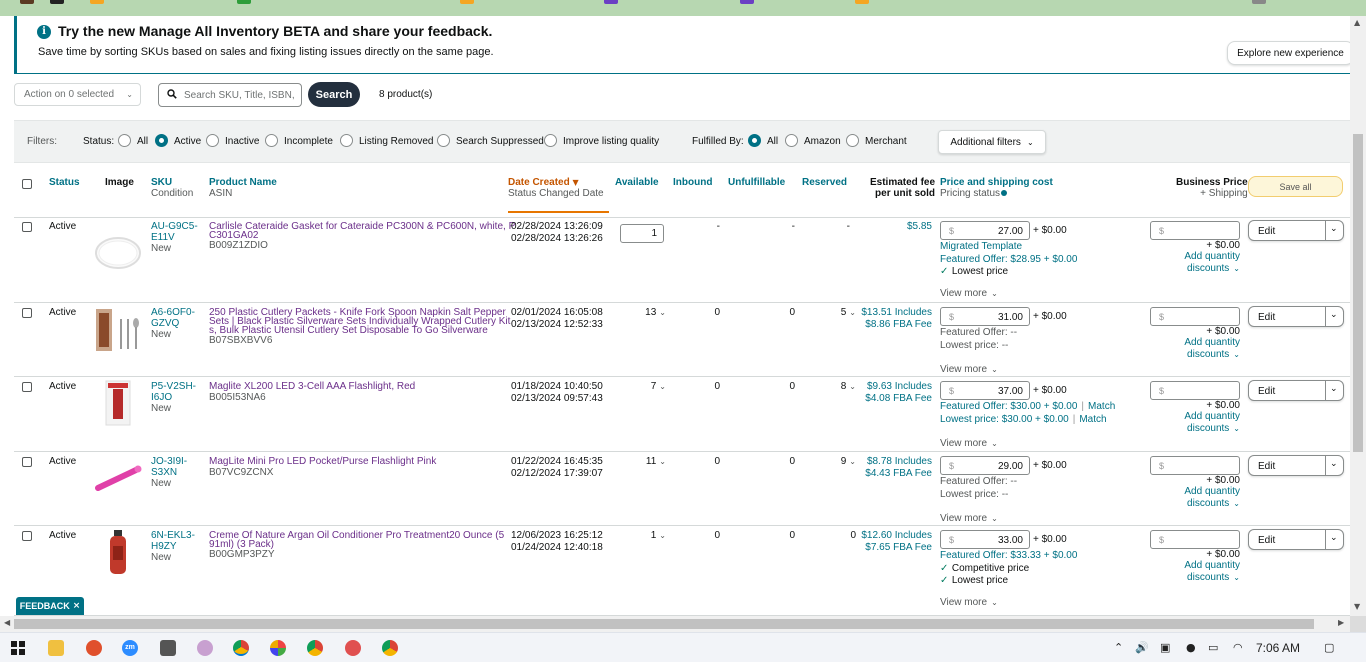 This screenshot has height=662, width=1366. Describe the element at coordinates (1357, 22) in the screenshot. I see `scroll-up-icon: ▲` at that location.